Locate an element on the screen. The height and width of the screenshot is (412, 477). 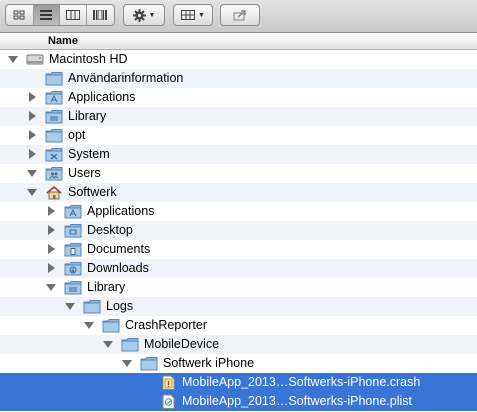
file-list-row: Användarinformation is located at coordinates (238, 78).